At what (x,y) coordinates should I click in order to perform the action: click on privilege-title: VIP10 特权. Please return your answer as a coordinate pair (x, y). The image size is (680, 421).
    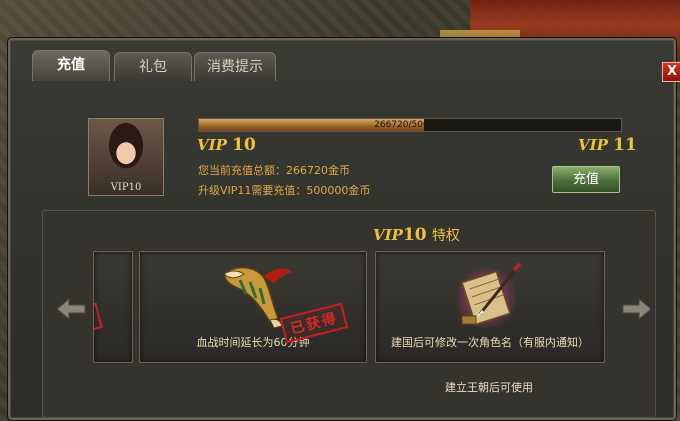
    Looking at the image, I should click on (416, 235).